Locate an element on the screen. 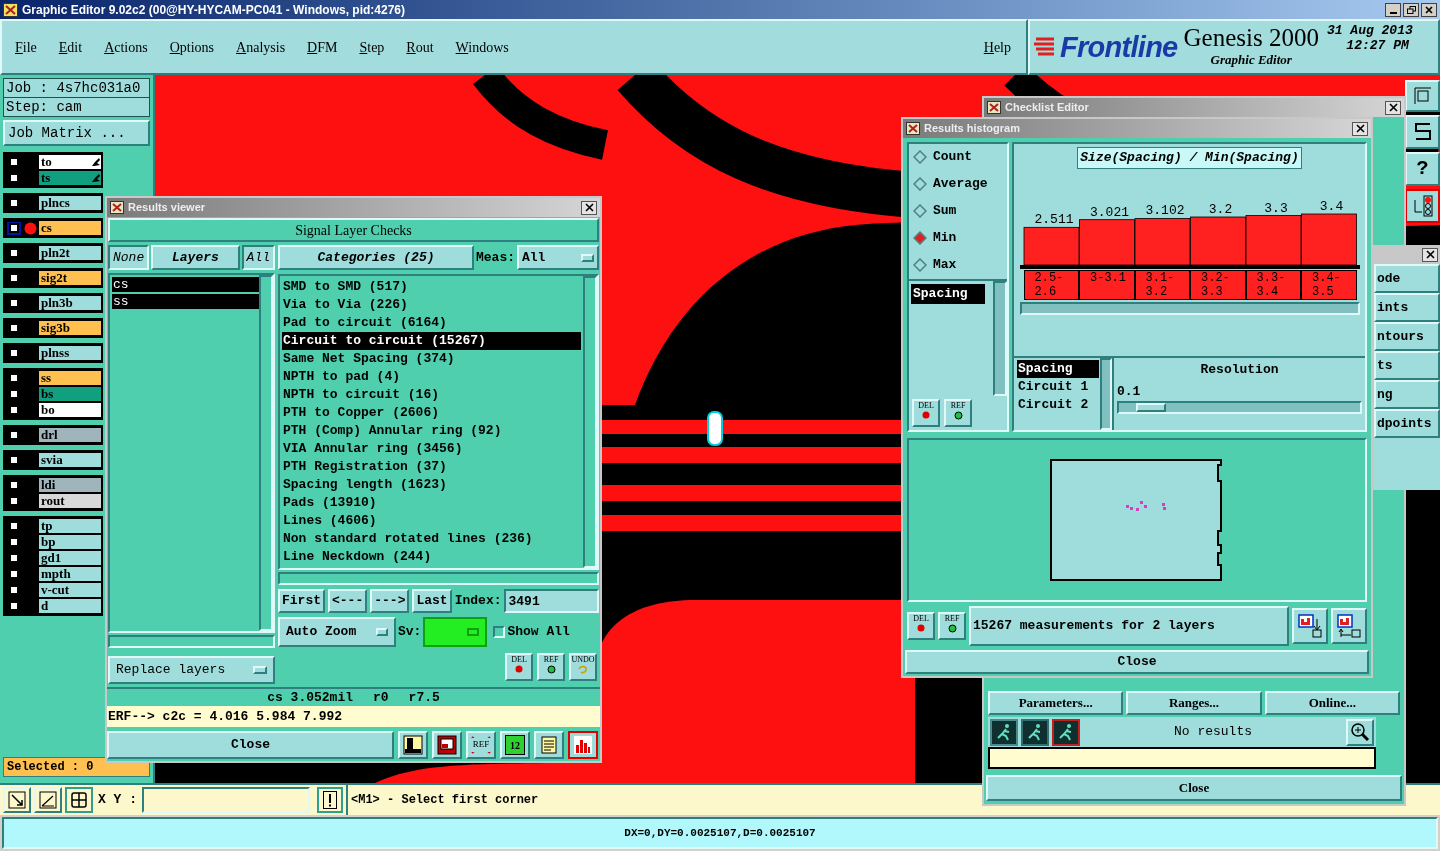 The image size is (1440, 851). category-item: Line Neckdown (244) is located at coordinates (431, 557).